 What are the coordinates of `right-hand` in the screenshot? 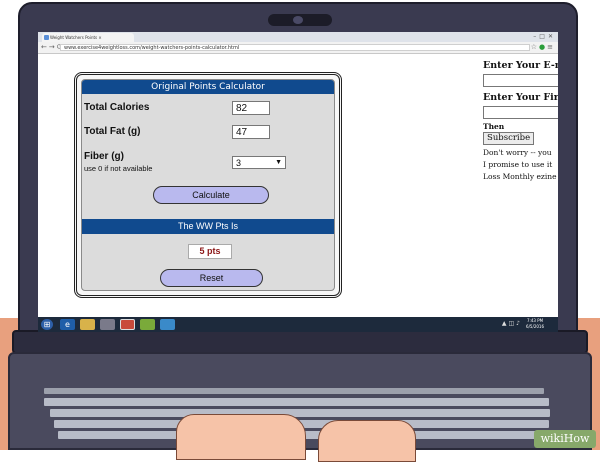 It's located at (367, 441).